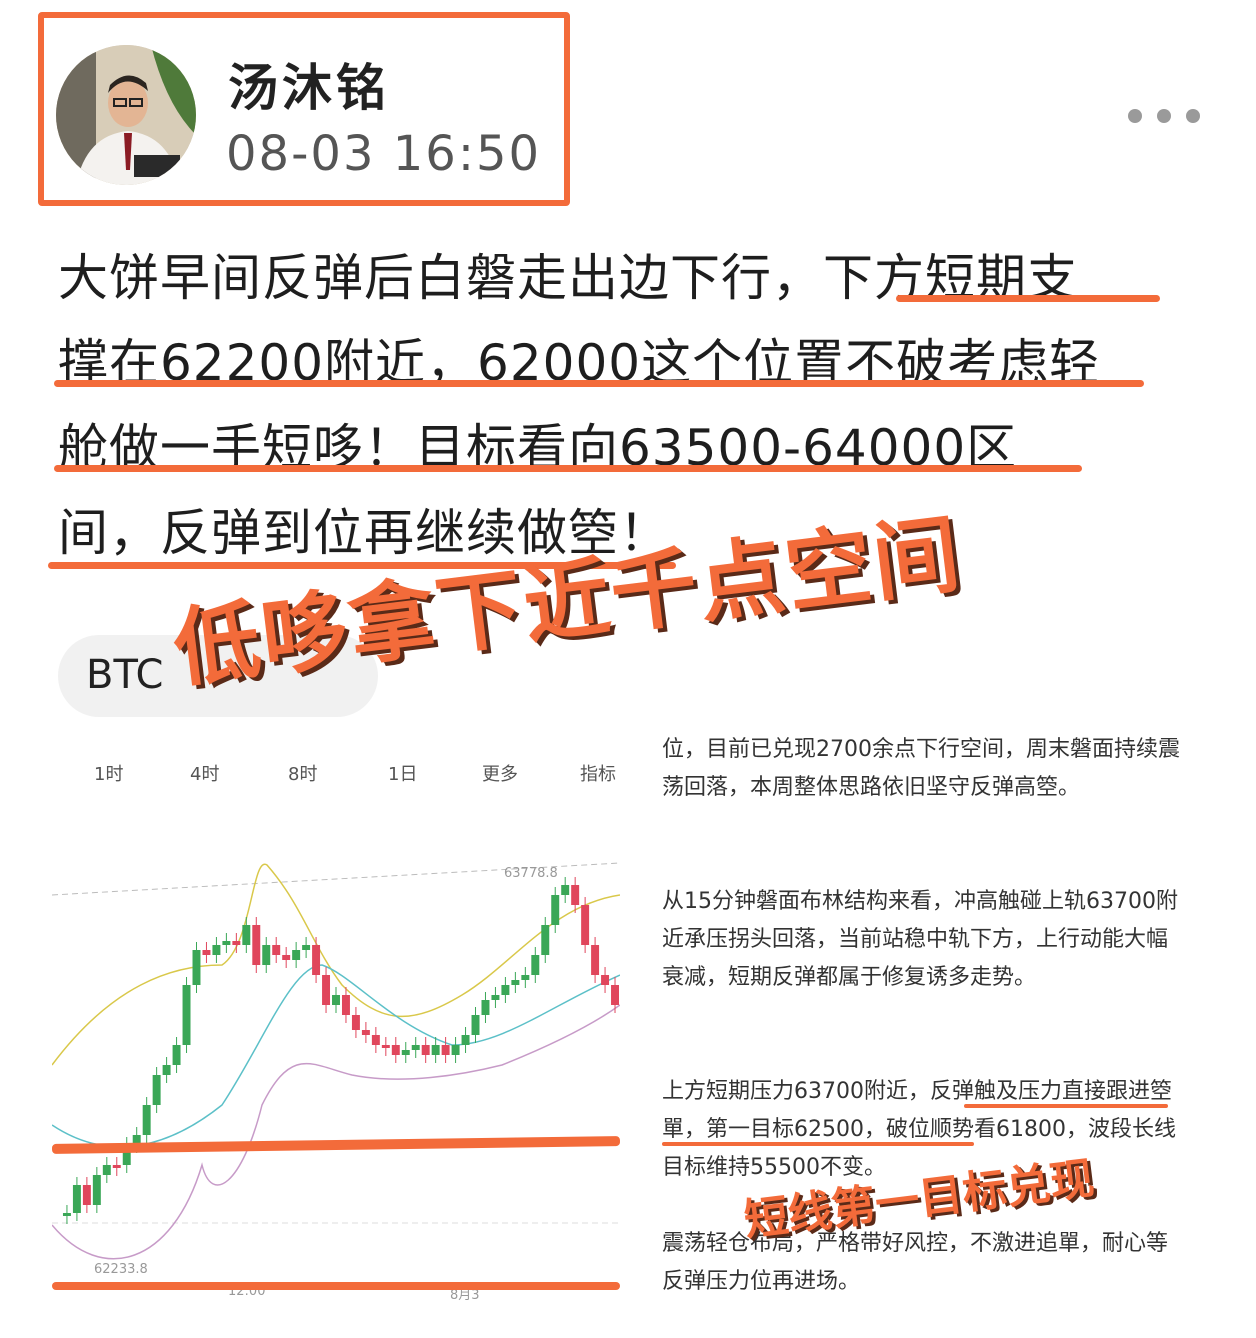 This screenshot has height=1338, width=1256. What do you see at coordinates (121, 1269) in the screenshot?
I see `chart-low-label: 62233.8` at bounding box center [121, 1269].